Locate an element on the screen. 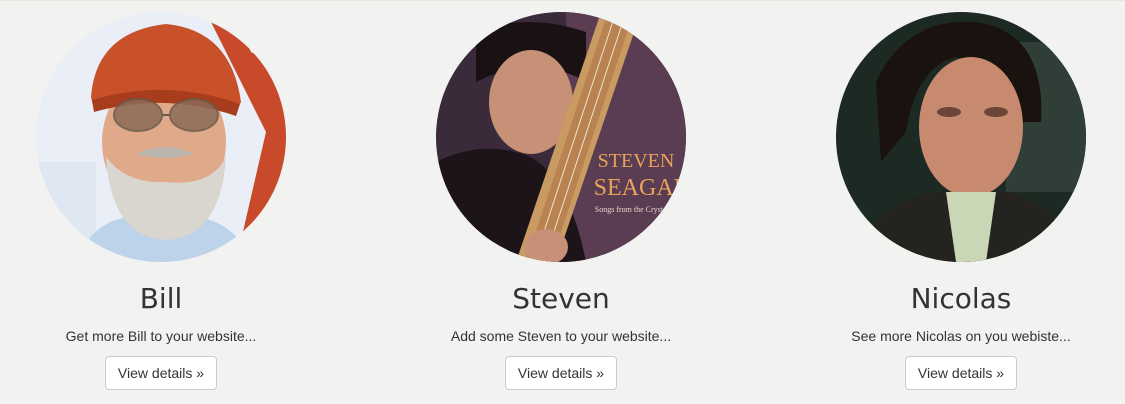  avatar-bill is located at coordinates (161, 137).